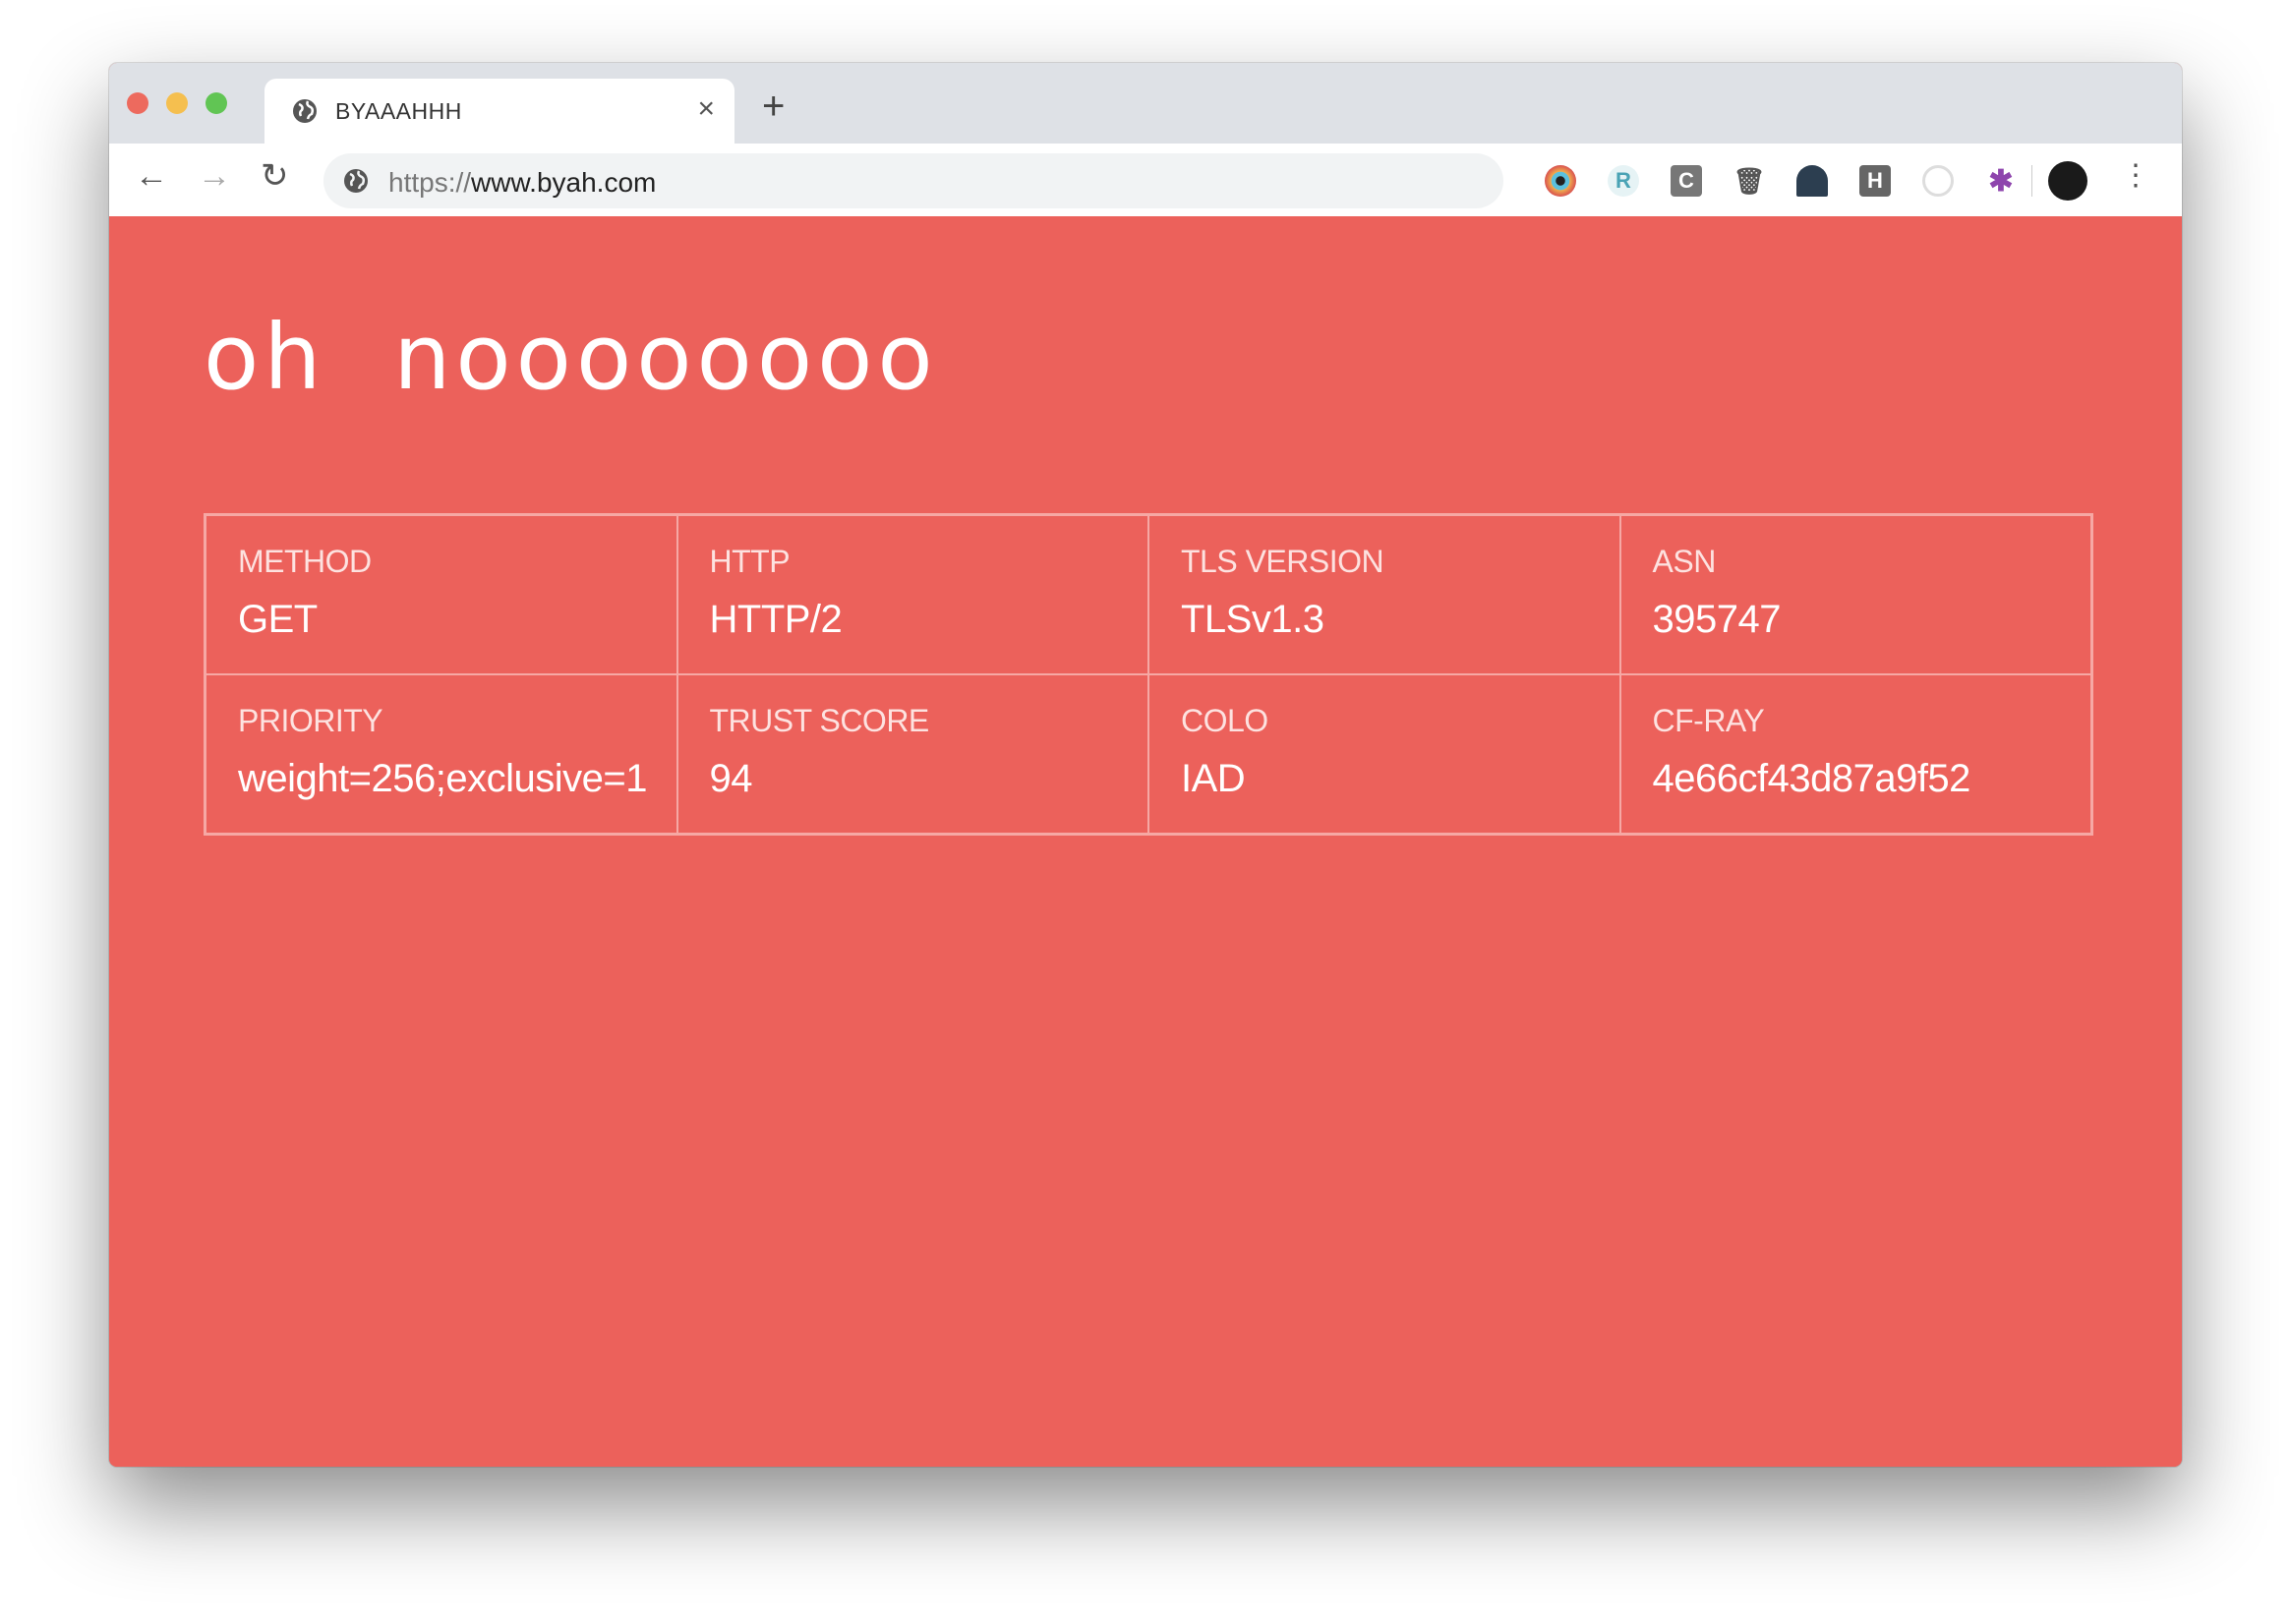 The width and height of the screenshot is (2291, 1624). What do you see at coordinates (1687, 181) in the screenshot?
I see `c-extension-icon: C` at bounding box center [1687, 181].